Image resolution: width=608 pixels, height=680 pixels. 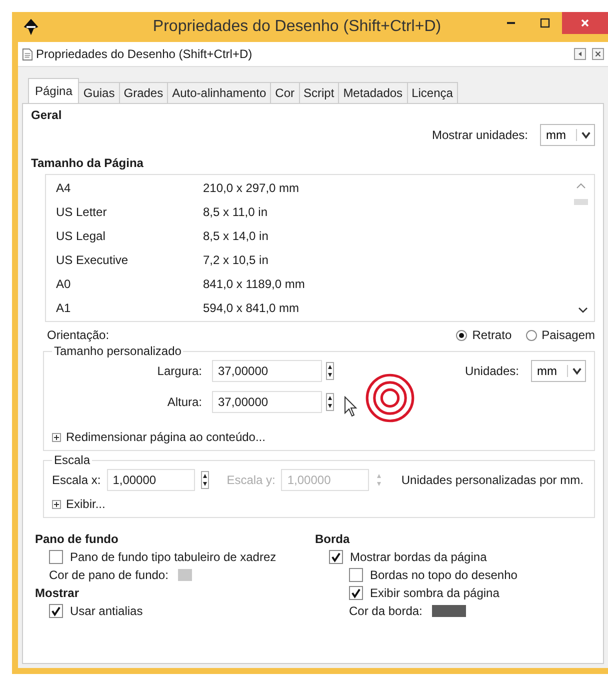 What do you see at coordinates (385, 611) in the screenshot?
I see `field-label: Cor da borda:` at bounding box center [385, 611].